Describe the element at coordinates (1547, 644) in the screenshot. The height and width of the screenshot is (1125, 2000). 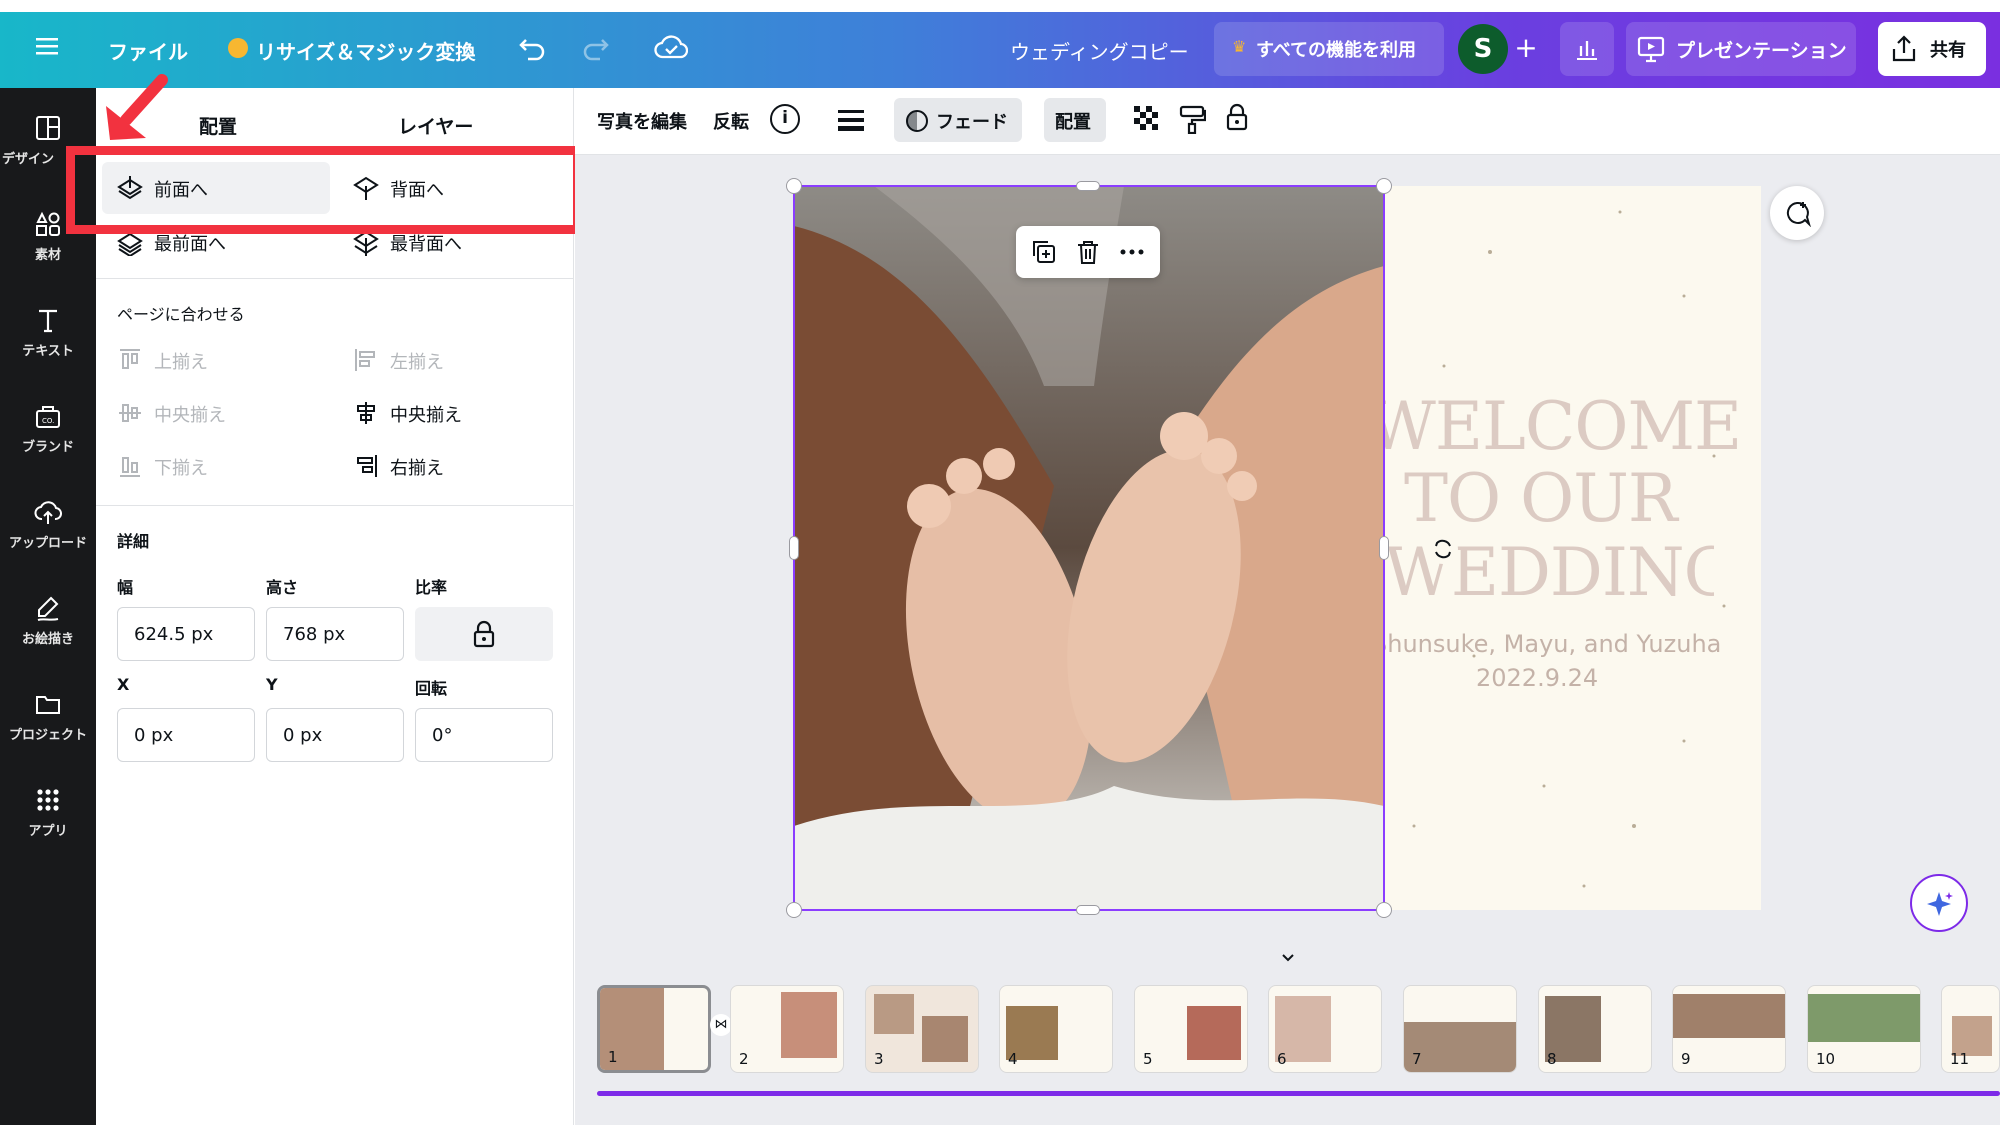
I see `couple-names: Shunsuke, Mayu, and Yuzuha` at that location.